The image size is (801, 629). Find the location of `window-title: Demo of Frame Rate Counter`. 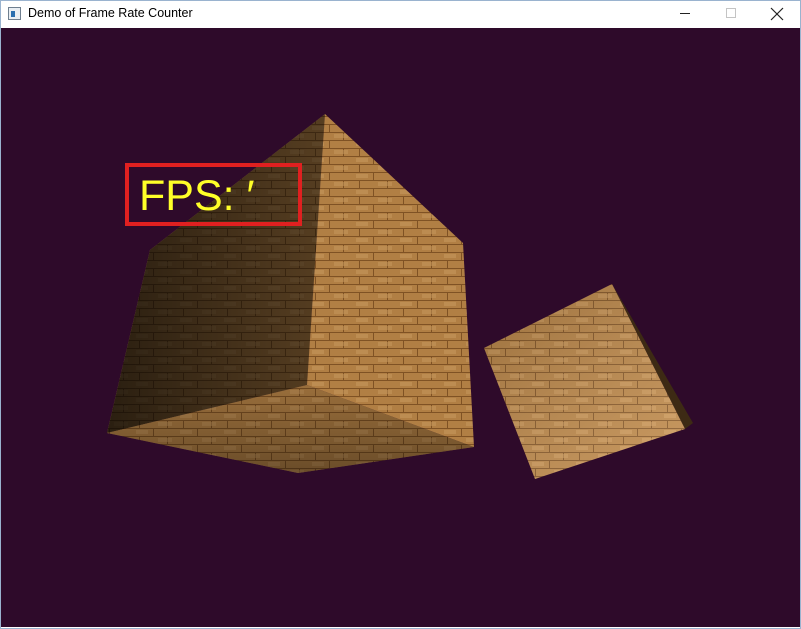

window-title: Demo of Frame Rate Counter is located at coordinates (110, 13).